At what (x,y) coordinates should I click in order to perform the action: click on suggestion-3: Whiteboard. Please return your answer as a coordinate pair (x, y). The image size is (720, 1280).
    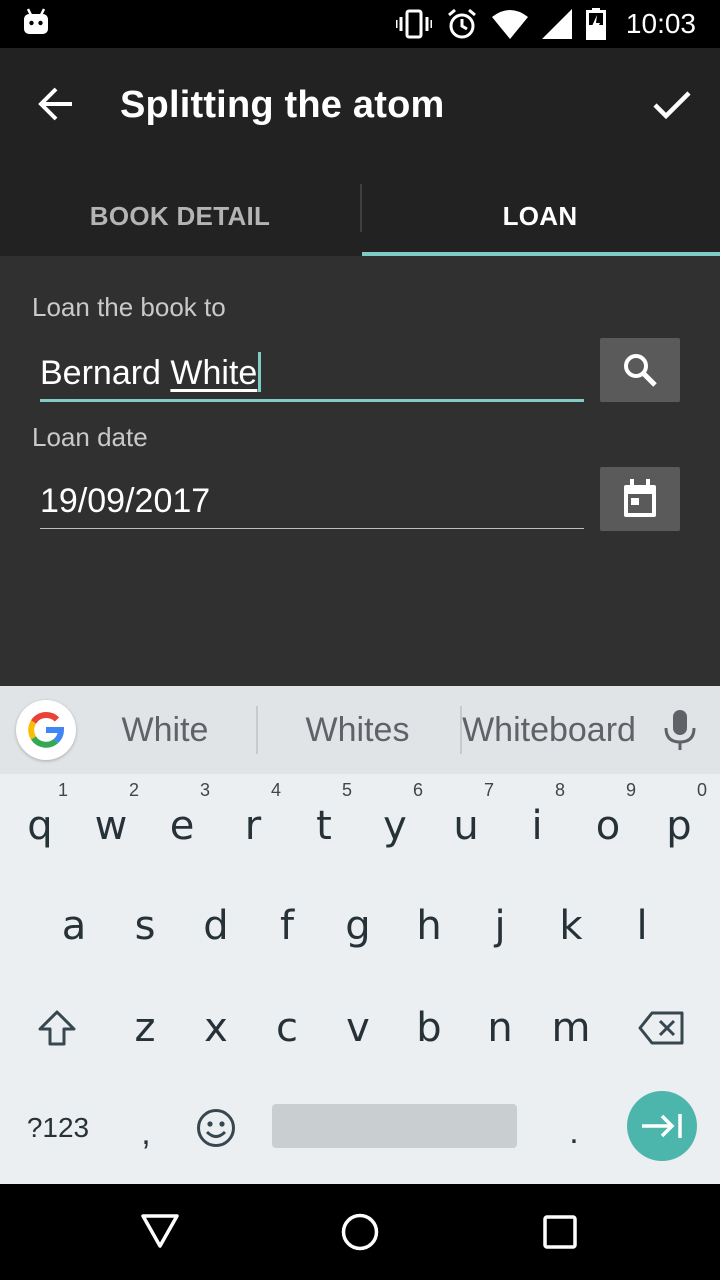
    Looking at the image, I should click on (549, 730).